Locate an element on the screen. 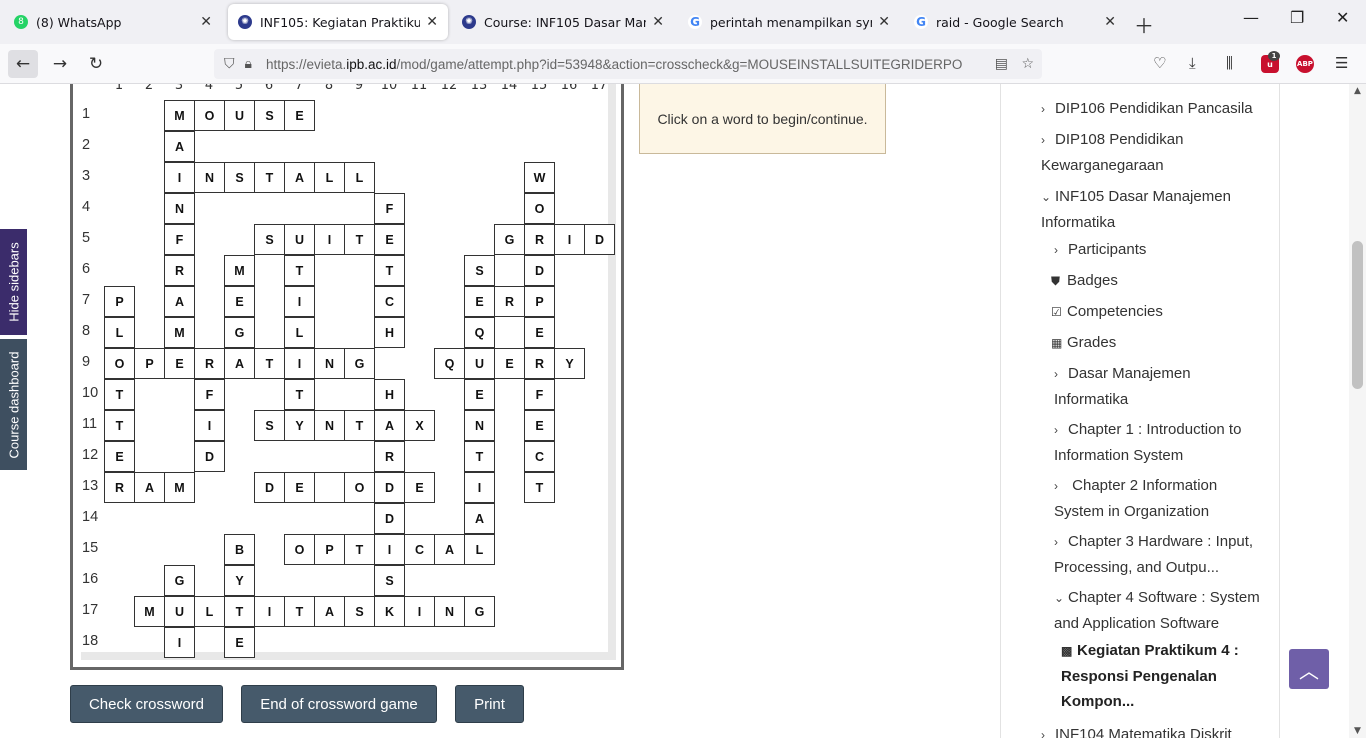 The image size is (1366, 738). minimize-icon: — is located at coordinates (1251, 17).